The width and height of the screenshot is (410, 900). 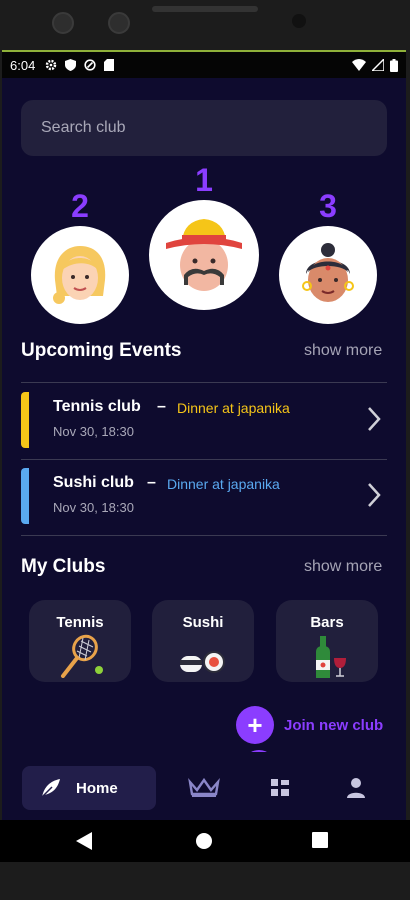 I want to click on search-bar, so click(x=204, y=128).